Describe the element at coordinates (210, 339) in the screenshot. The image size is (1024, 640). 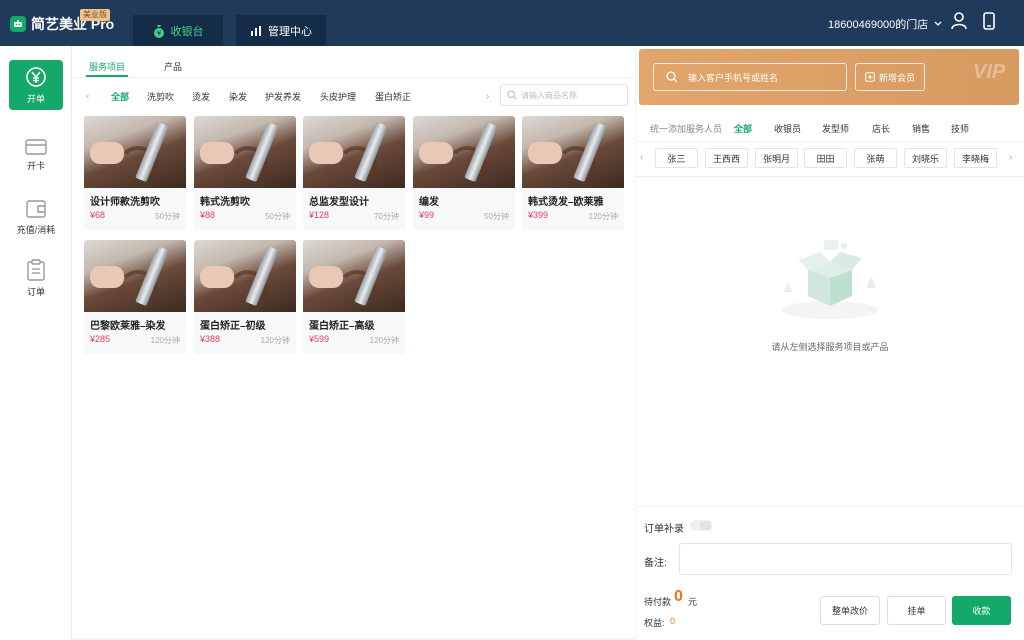
I see `service-price: ¥388` at that location.